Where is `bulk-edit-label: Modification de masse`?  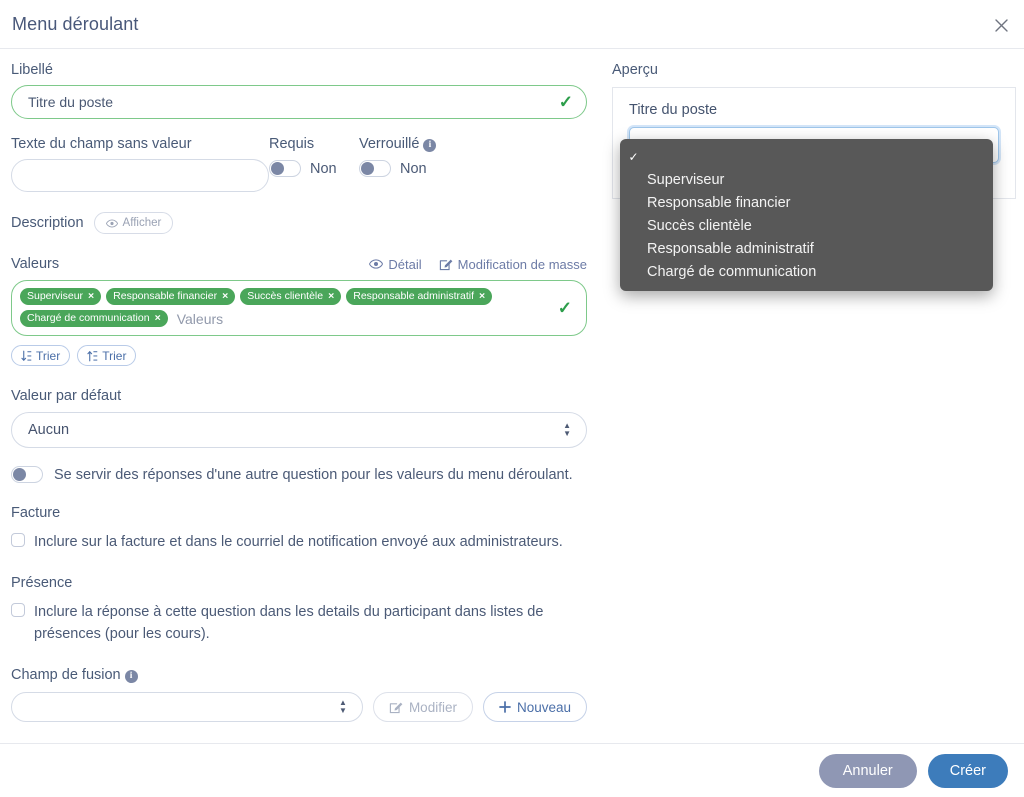
bulk-edit-label: Modification de masse is located at coordinates (522, 264).